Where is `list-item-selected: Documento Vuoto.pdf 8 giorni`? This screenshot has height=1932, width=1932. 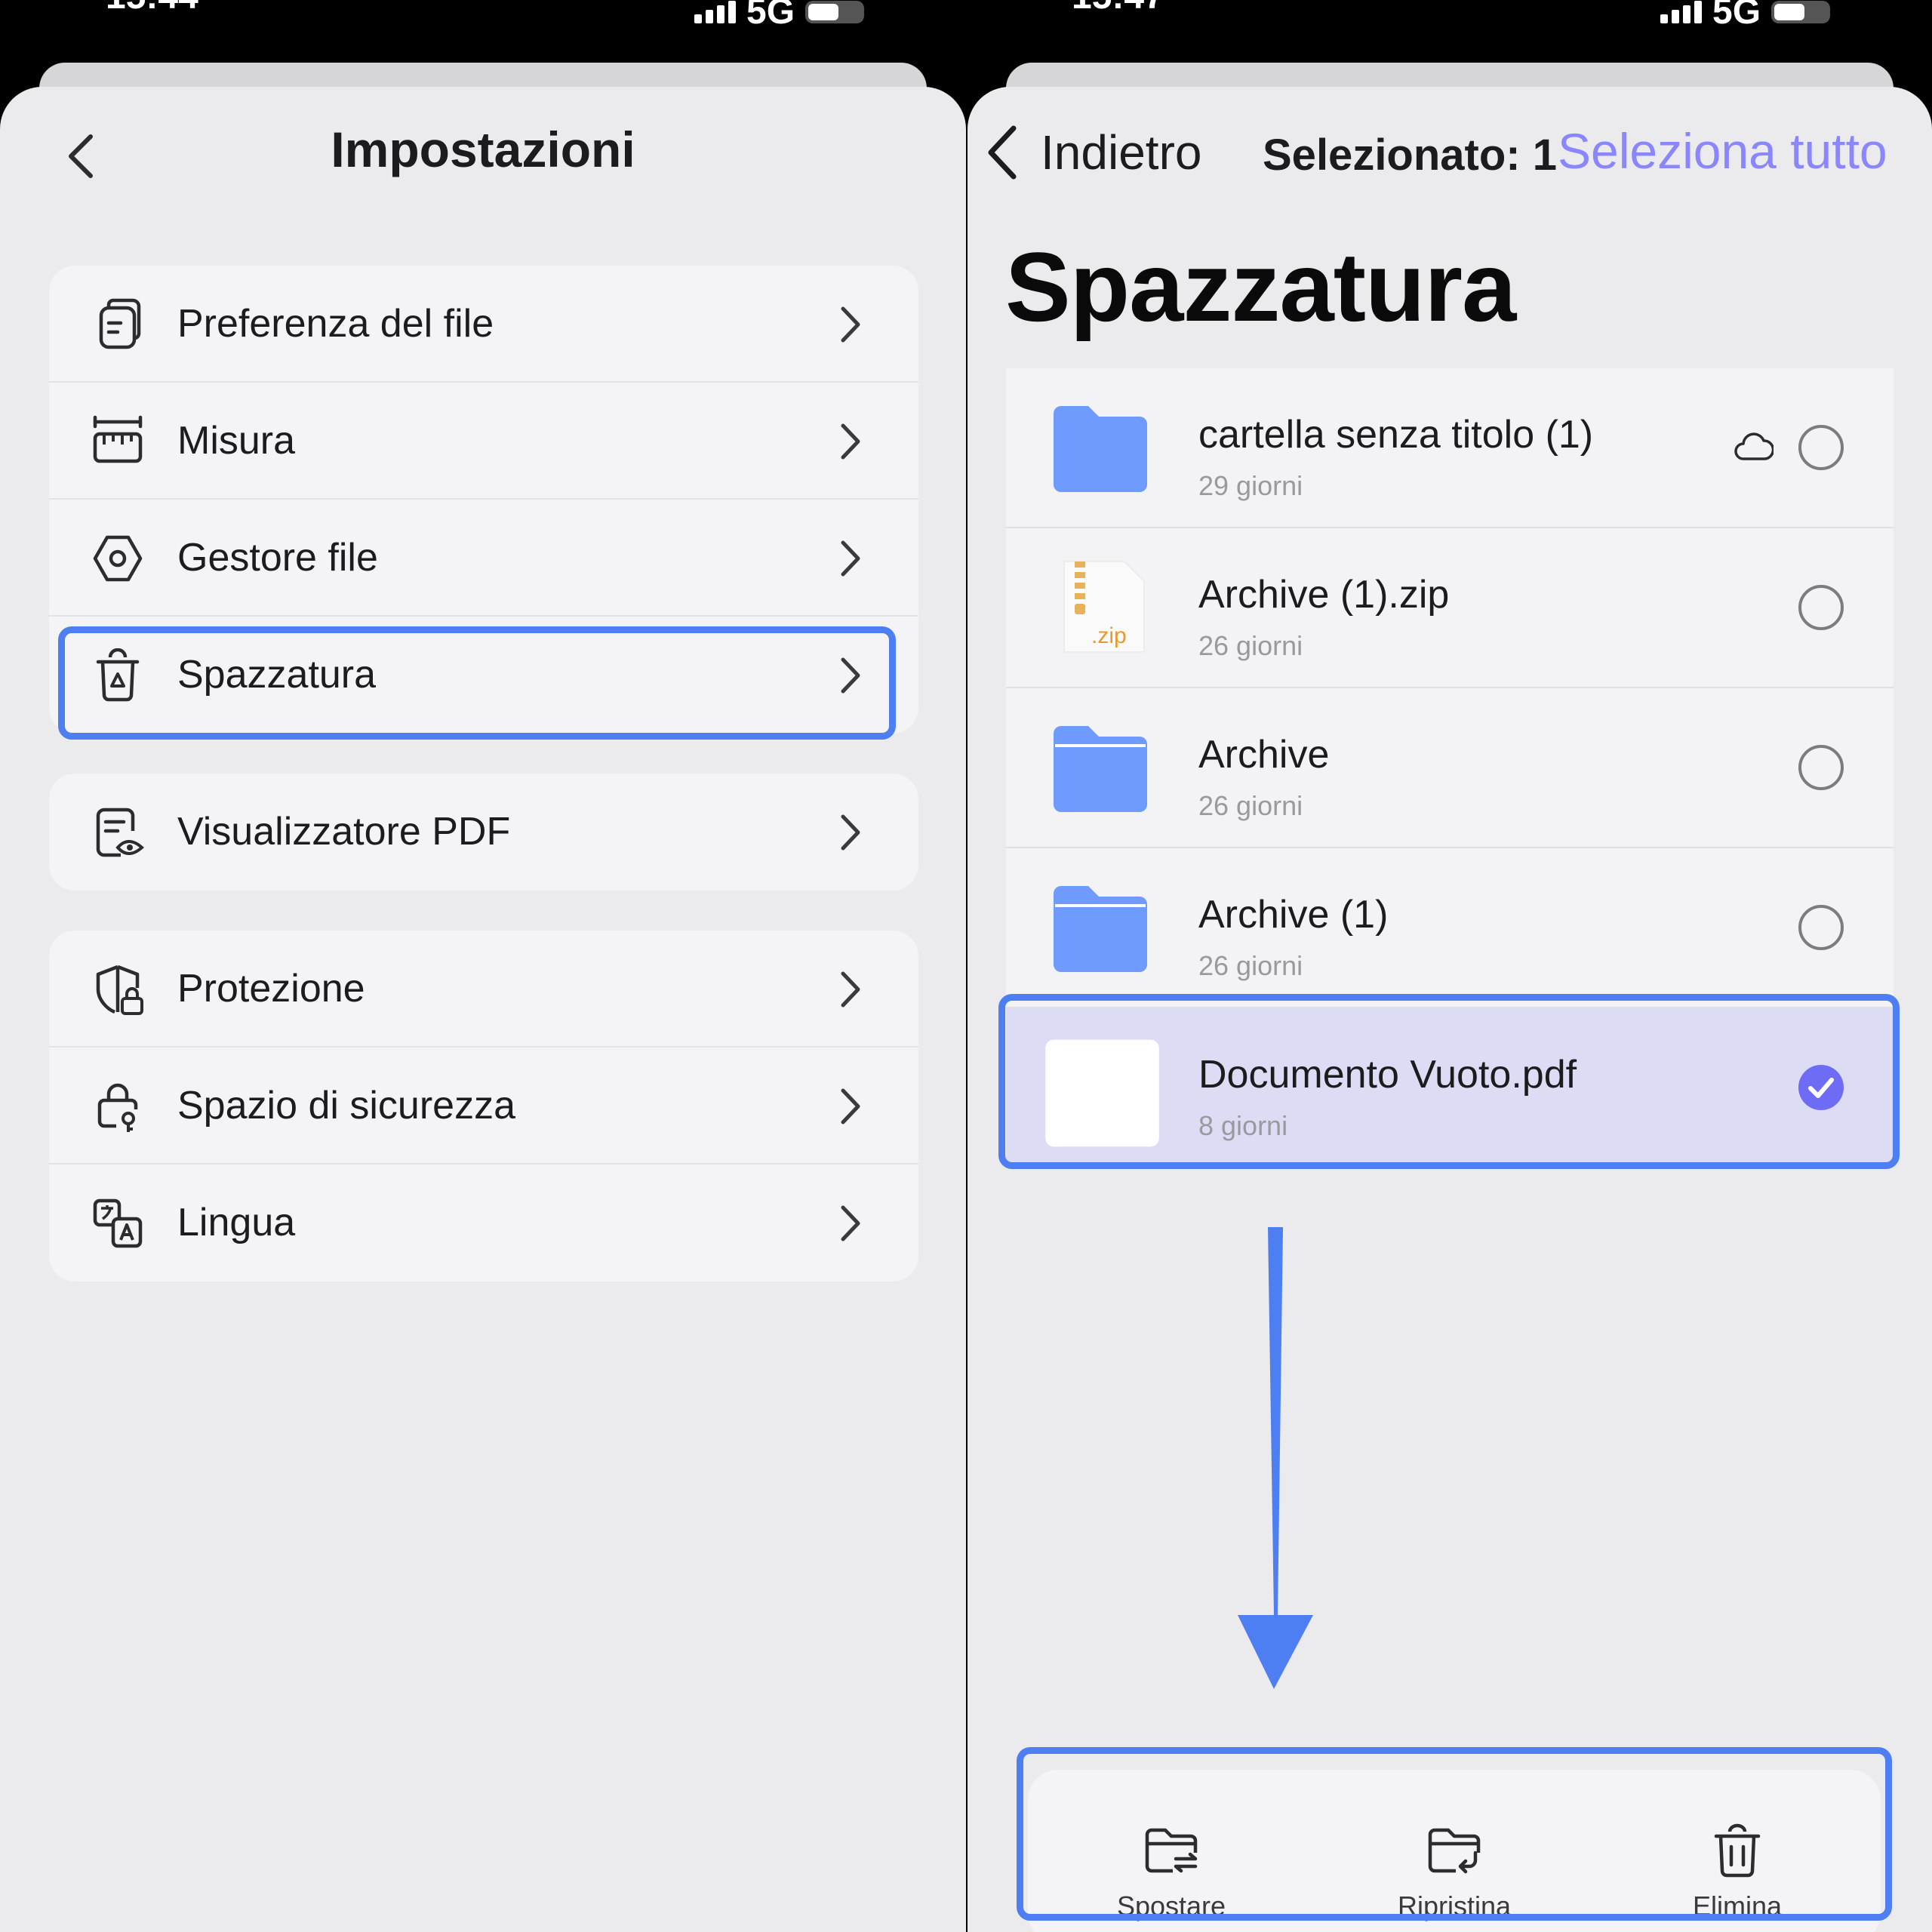 list-item-selected: Documento Vuoto.pdf 8 giorni is located at coordinates (1450, 1088).